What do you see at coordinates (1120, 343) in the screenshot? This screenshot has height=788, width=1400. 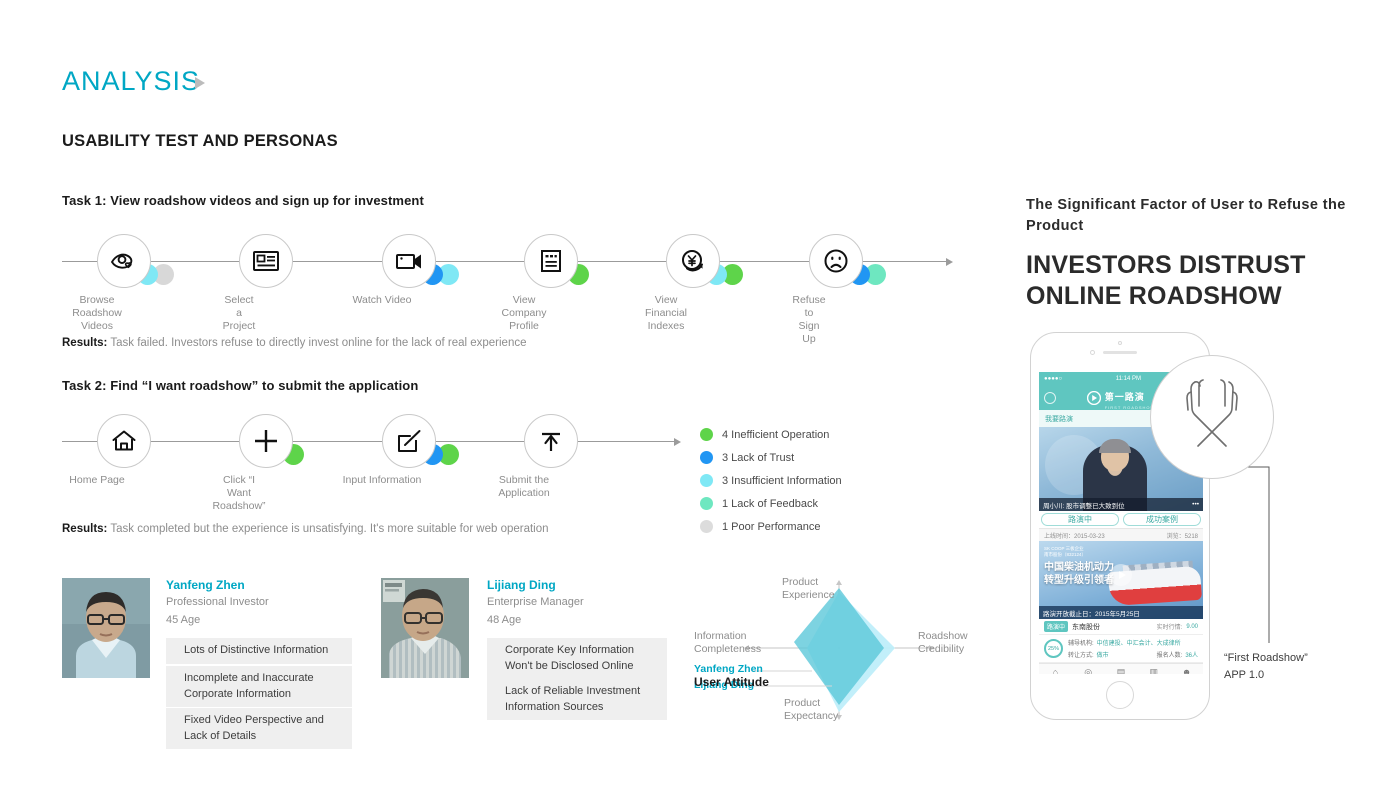 I see `front-camera-icon` at bounding box center [1120, 343].